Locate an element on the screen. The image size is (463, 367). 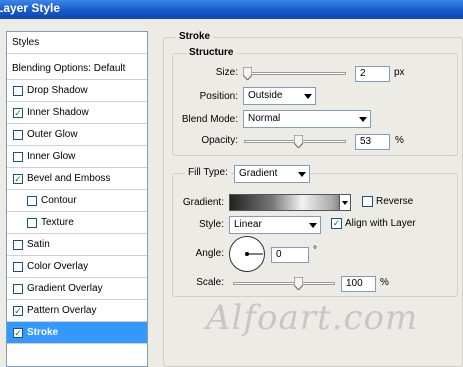
opacity-unit: % is located at coordinates (399, 140).